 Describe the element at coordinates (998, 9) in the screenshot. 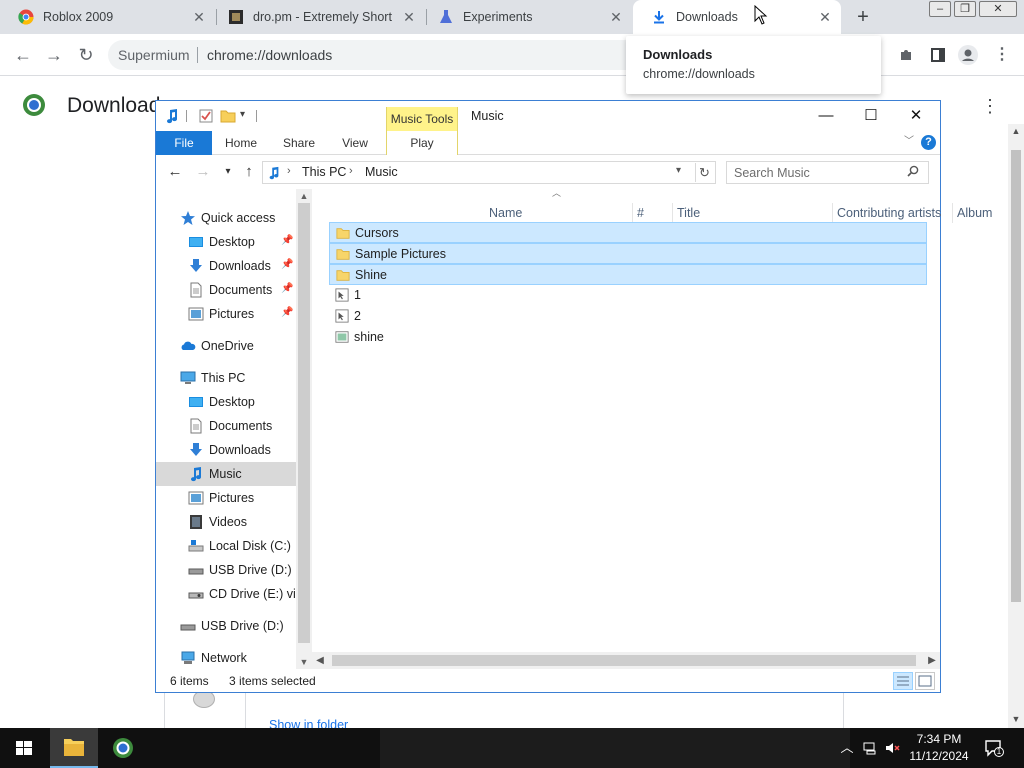

I see `close-window-button: ✕` at that location.